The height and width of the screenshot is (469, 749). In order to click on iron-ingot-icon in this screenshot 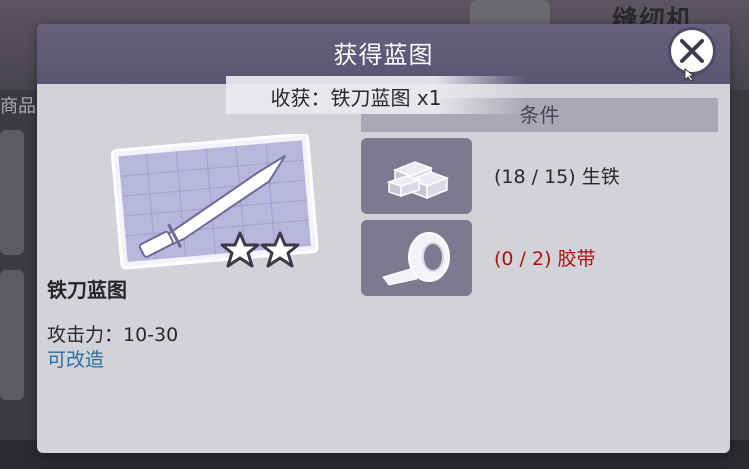, I will do `click(417, 180)`.